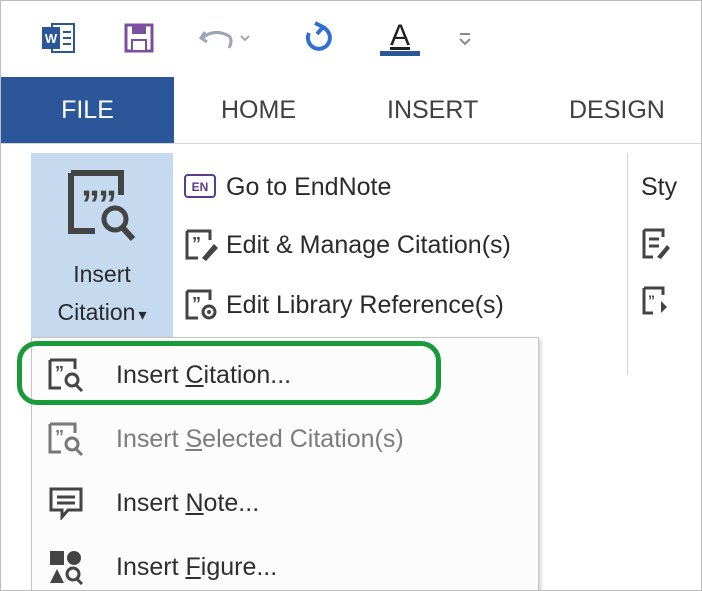  What do you see at coordinates (400, 53) in the screenshot?
I see `font-color-bar` at bounding box center [400, 53].